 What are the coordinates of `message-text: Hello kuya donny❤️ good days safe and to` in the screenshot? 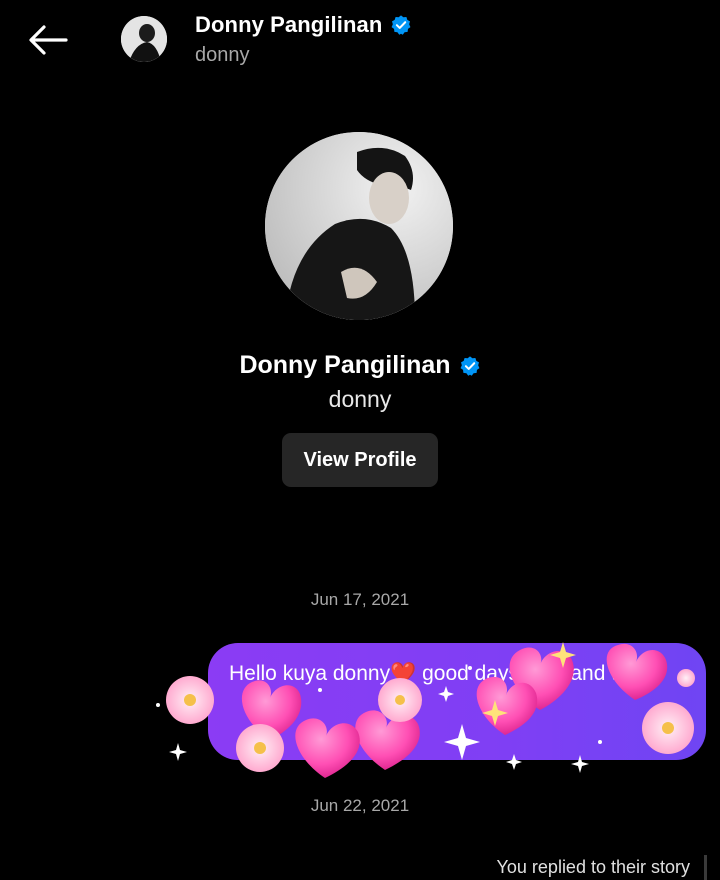 It's located at (429, 673).